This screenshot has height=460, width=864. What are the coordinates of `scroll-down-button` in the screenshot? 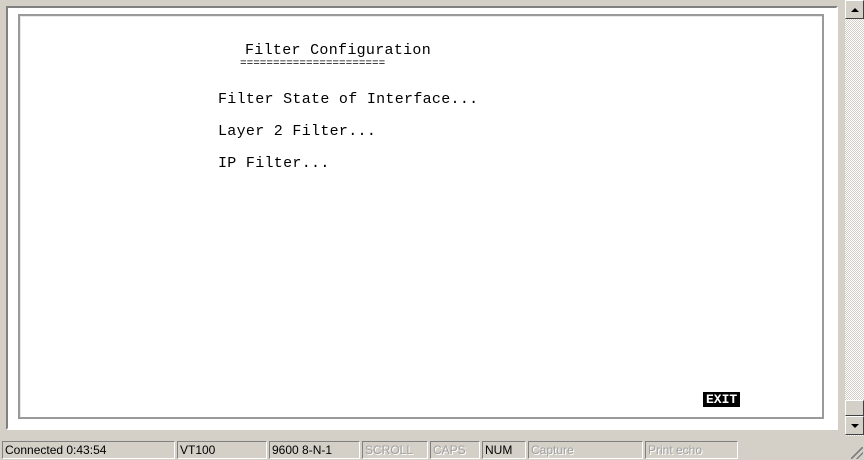 It's located at (854, 425).